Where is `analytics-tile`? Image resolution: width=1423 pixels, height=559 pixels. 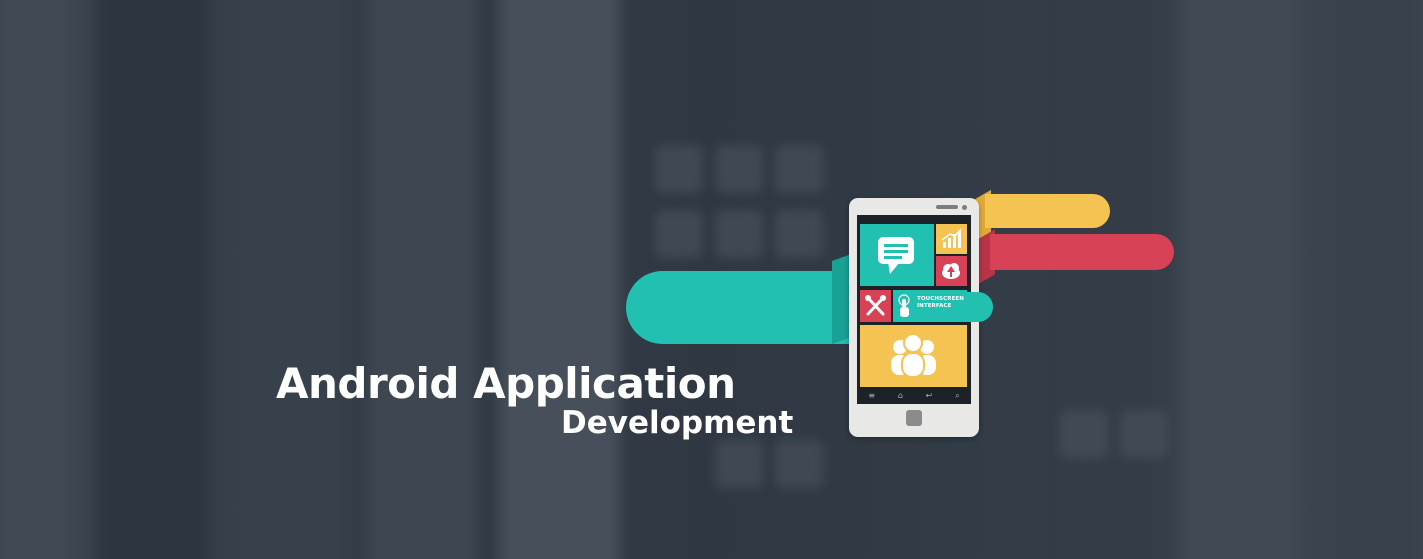
analytics-tile is located at coordinates (951, 239).